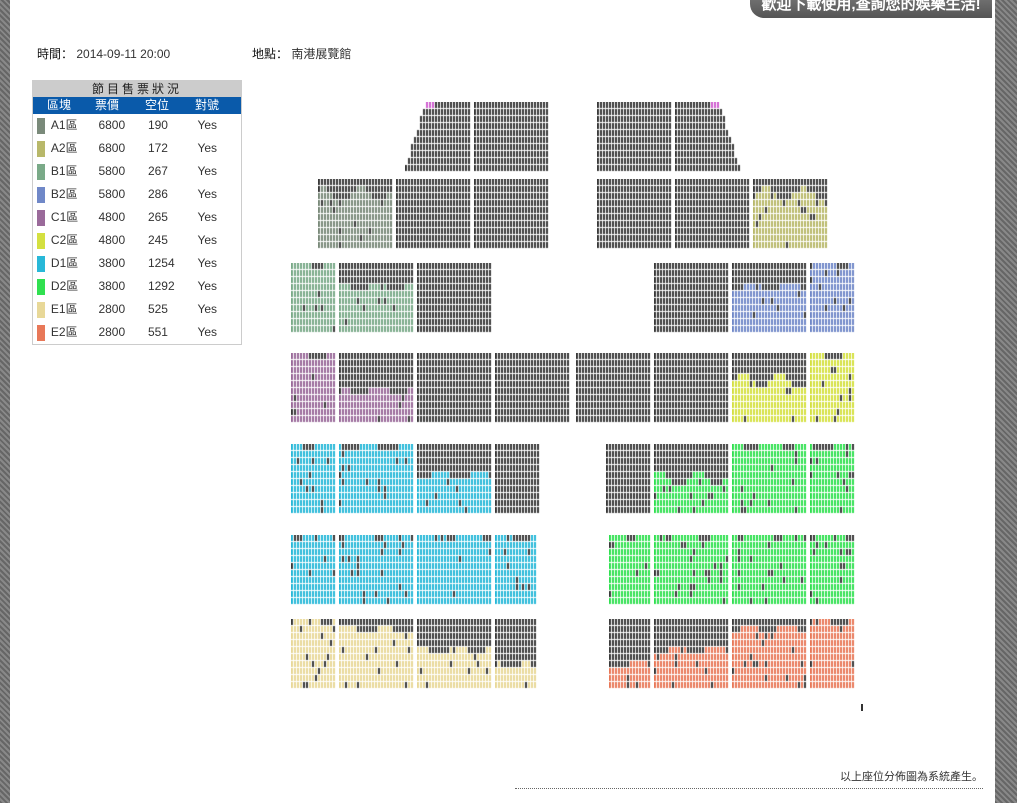 The width and height of the screenshot is (1017, 803). What do you see at coordinates (112, 240) in the screenshot?
I see `zone-price: 4800` at bounding box center [112, 240].